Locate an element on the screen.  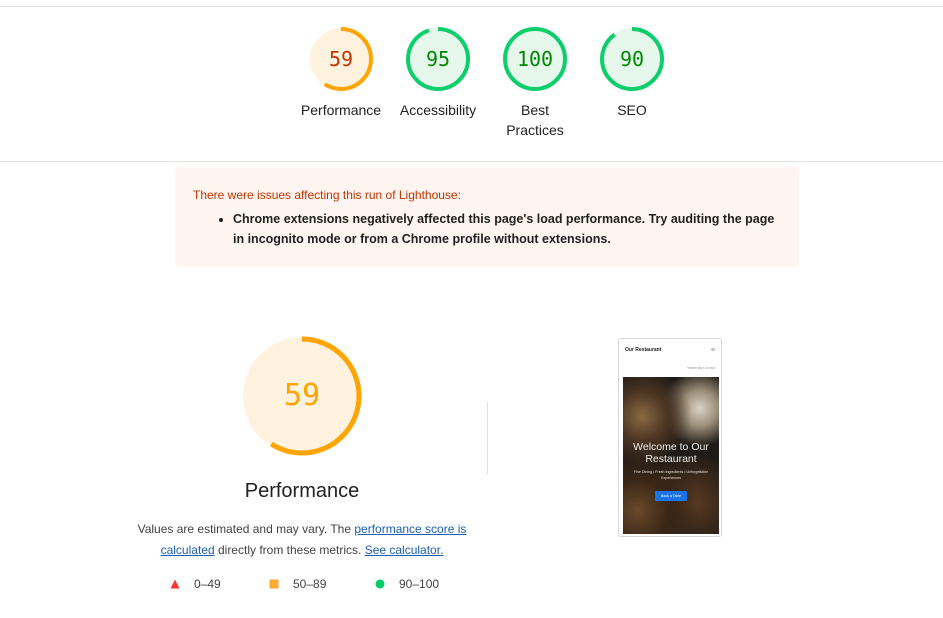
gauge-performance-ring: 59 is located at coordinates (341, 59).